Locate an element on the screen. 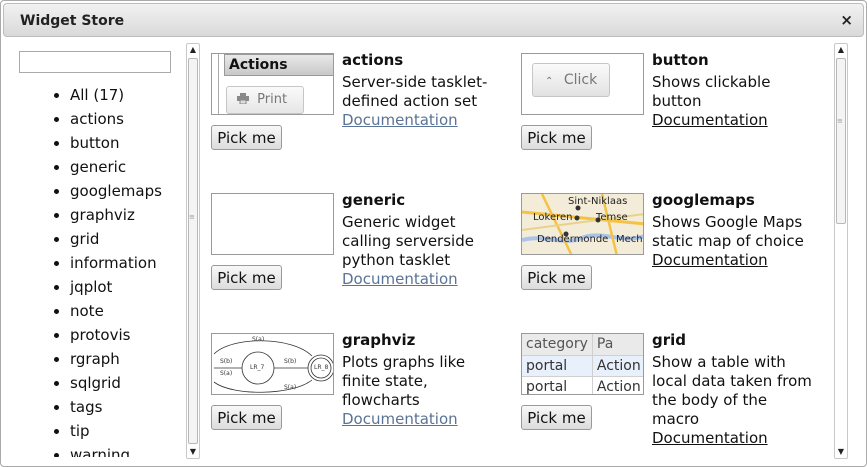  widgets-scrollbar: ▲ ≡ ▼ is located at coordinates (841, 251).